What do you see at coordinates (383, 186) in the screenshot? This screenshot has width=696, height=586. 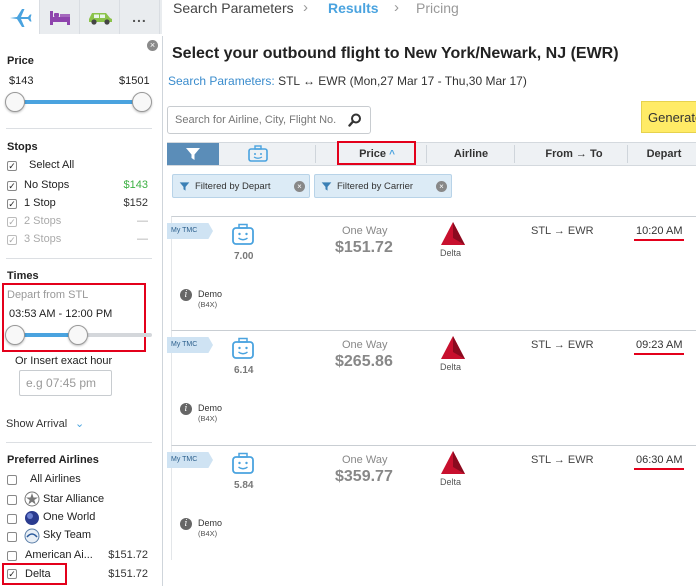 I see `chip-filtered-by-carrier: Filtered by Carrier ×` at bounding box center [383, 186].